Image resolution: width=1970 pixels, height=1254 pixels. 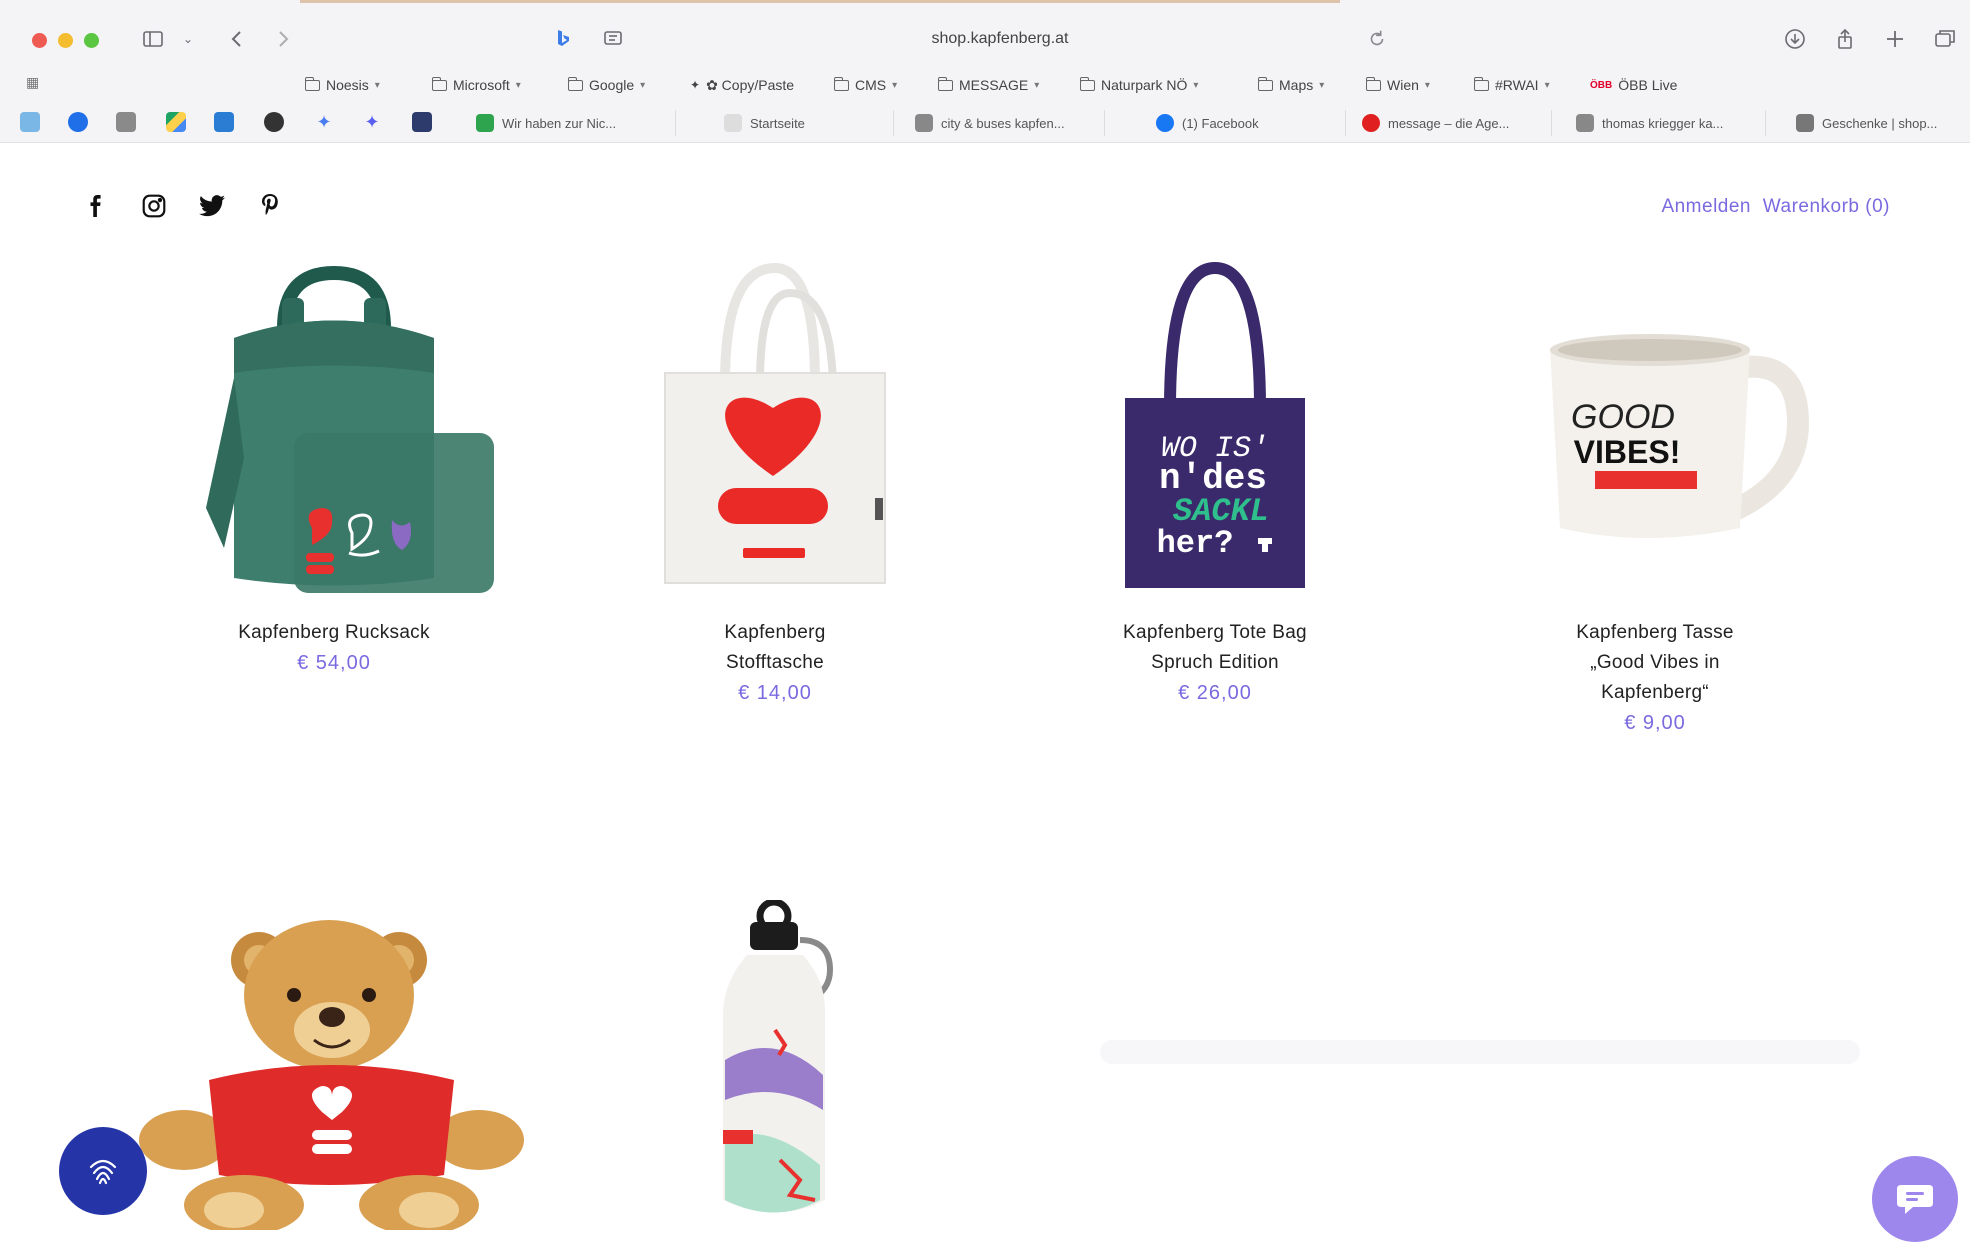 I want to click on product-name: Kapfenberg“, so click(x=1655, y=693).